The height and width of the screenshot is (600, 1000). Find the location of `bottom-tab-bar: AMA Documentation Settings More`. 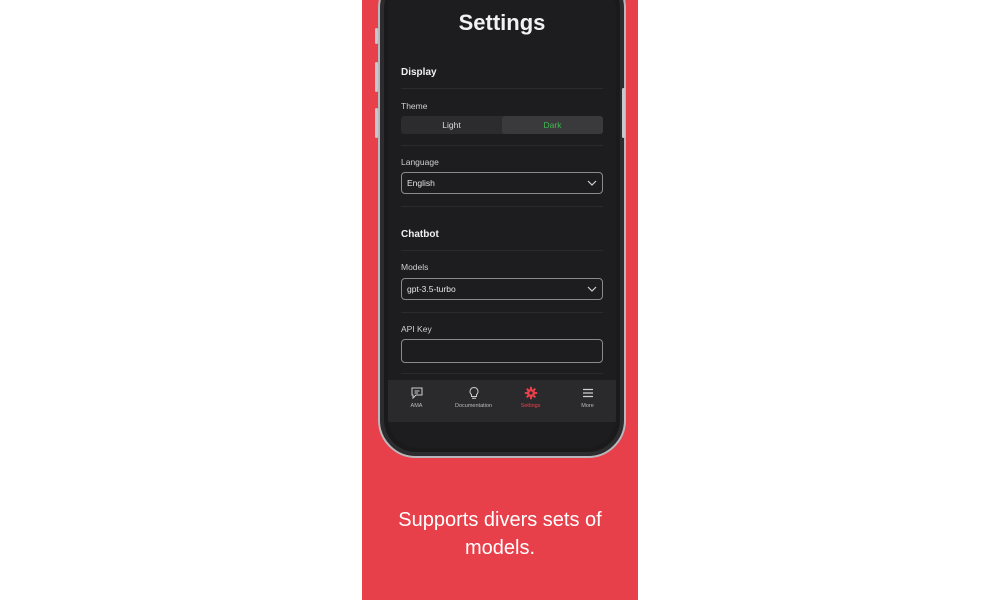

bottom-tab-bar: AMA Documentation Settings More is located at coordinates (502, 401).